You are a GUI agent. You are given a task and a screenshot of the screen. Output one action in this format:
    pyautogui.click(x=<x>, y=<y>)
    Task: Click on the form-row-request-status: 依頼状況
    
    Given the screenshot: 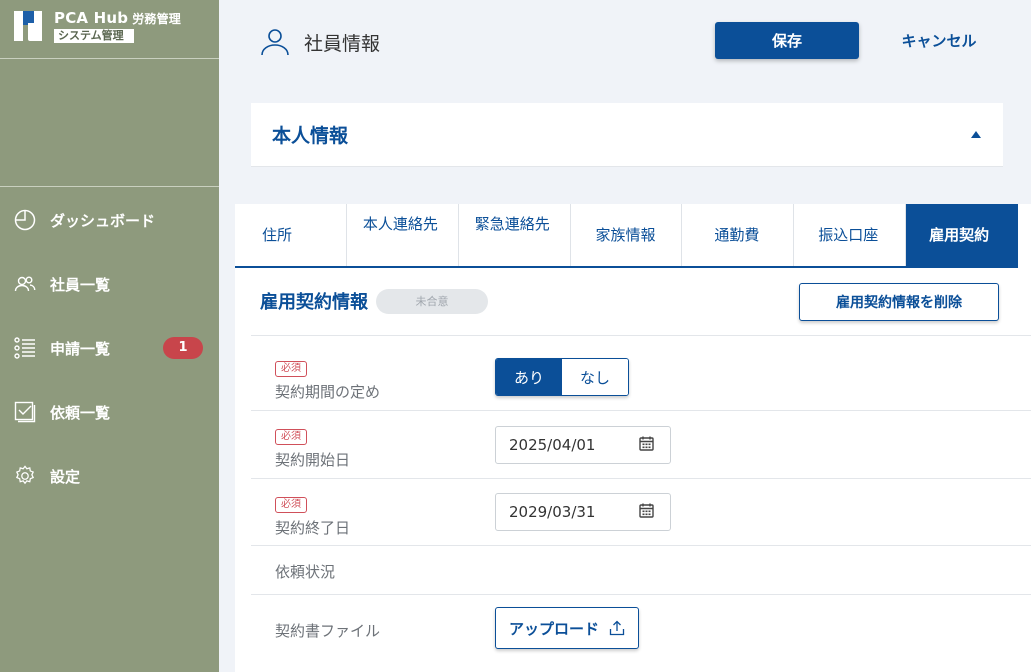 What is the action you would take?
    pyautogui.click(x=641, y=569)
    